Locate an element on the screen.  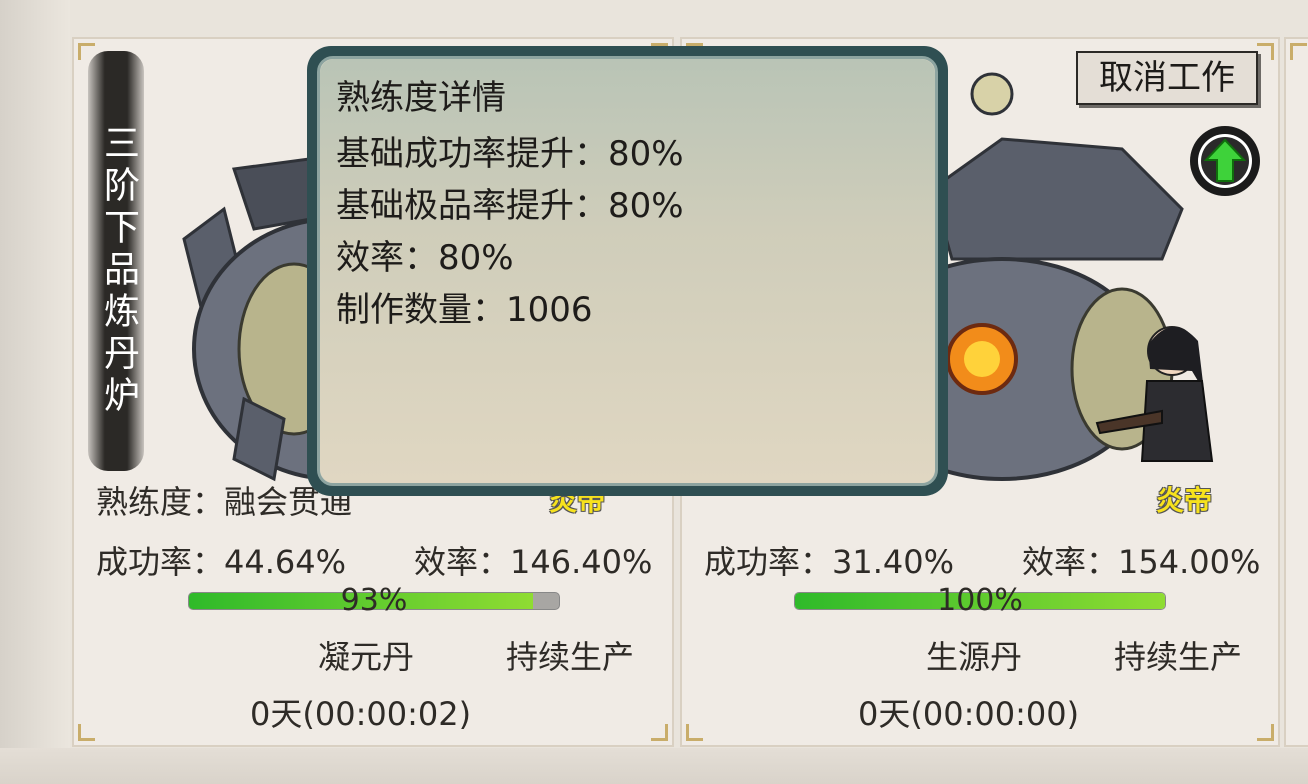
character-sprite is located at coordinates (1154, 394).